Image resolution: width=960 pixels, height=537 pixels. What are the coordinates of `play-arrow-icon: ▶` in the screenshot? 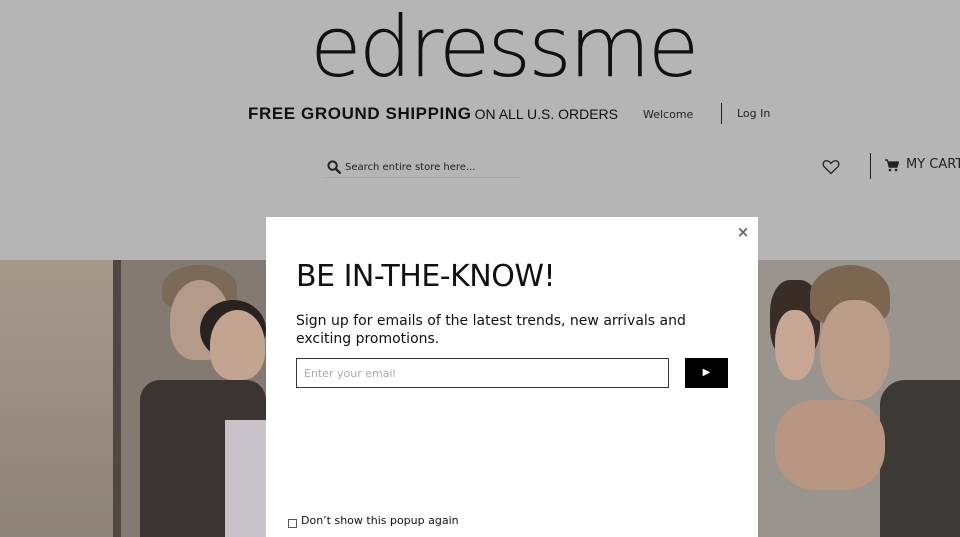 It's located at (706, 372).